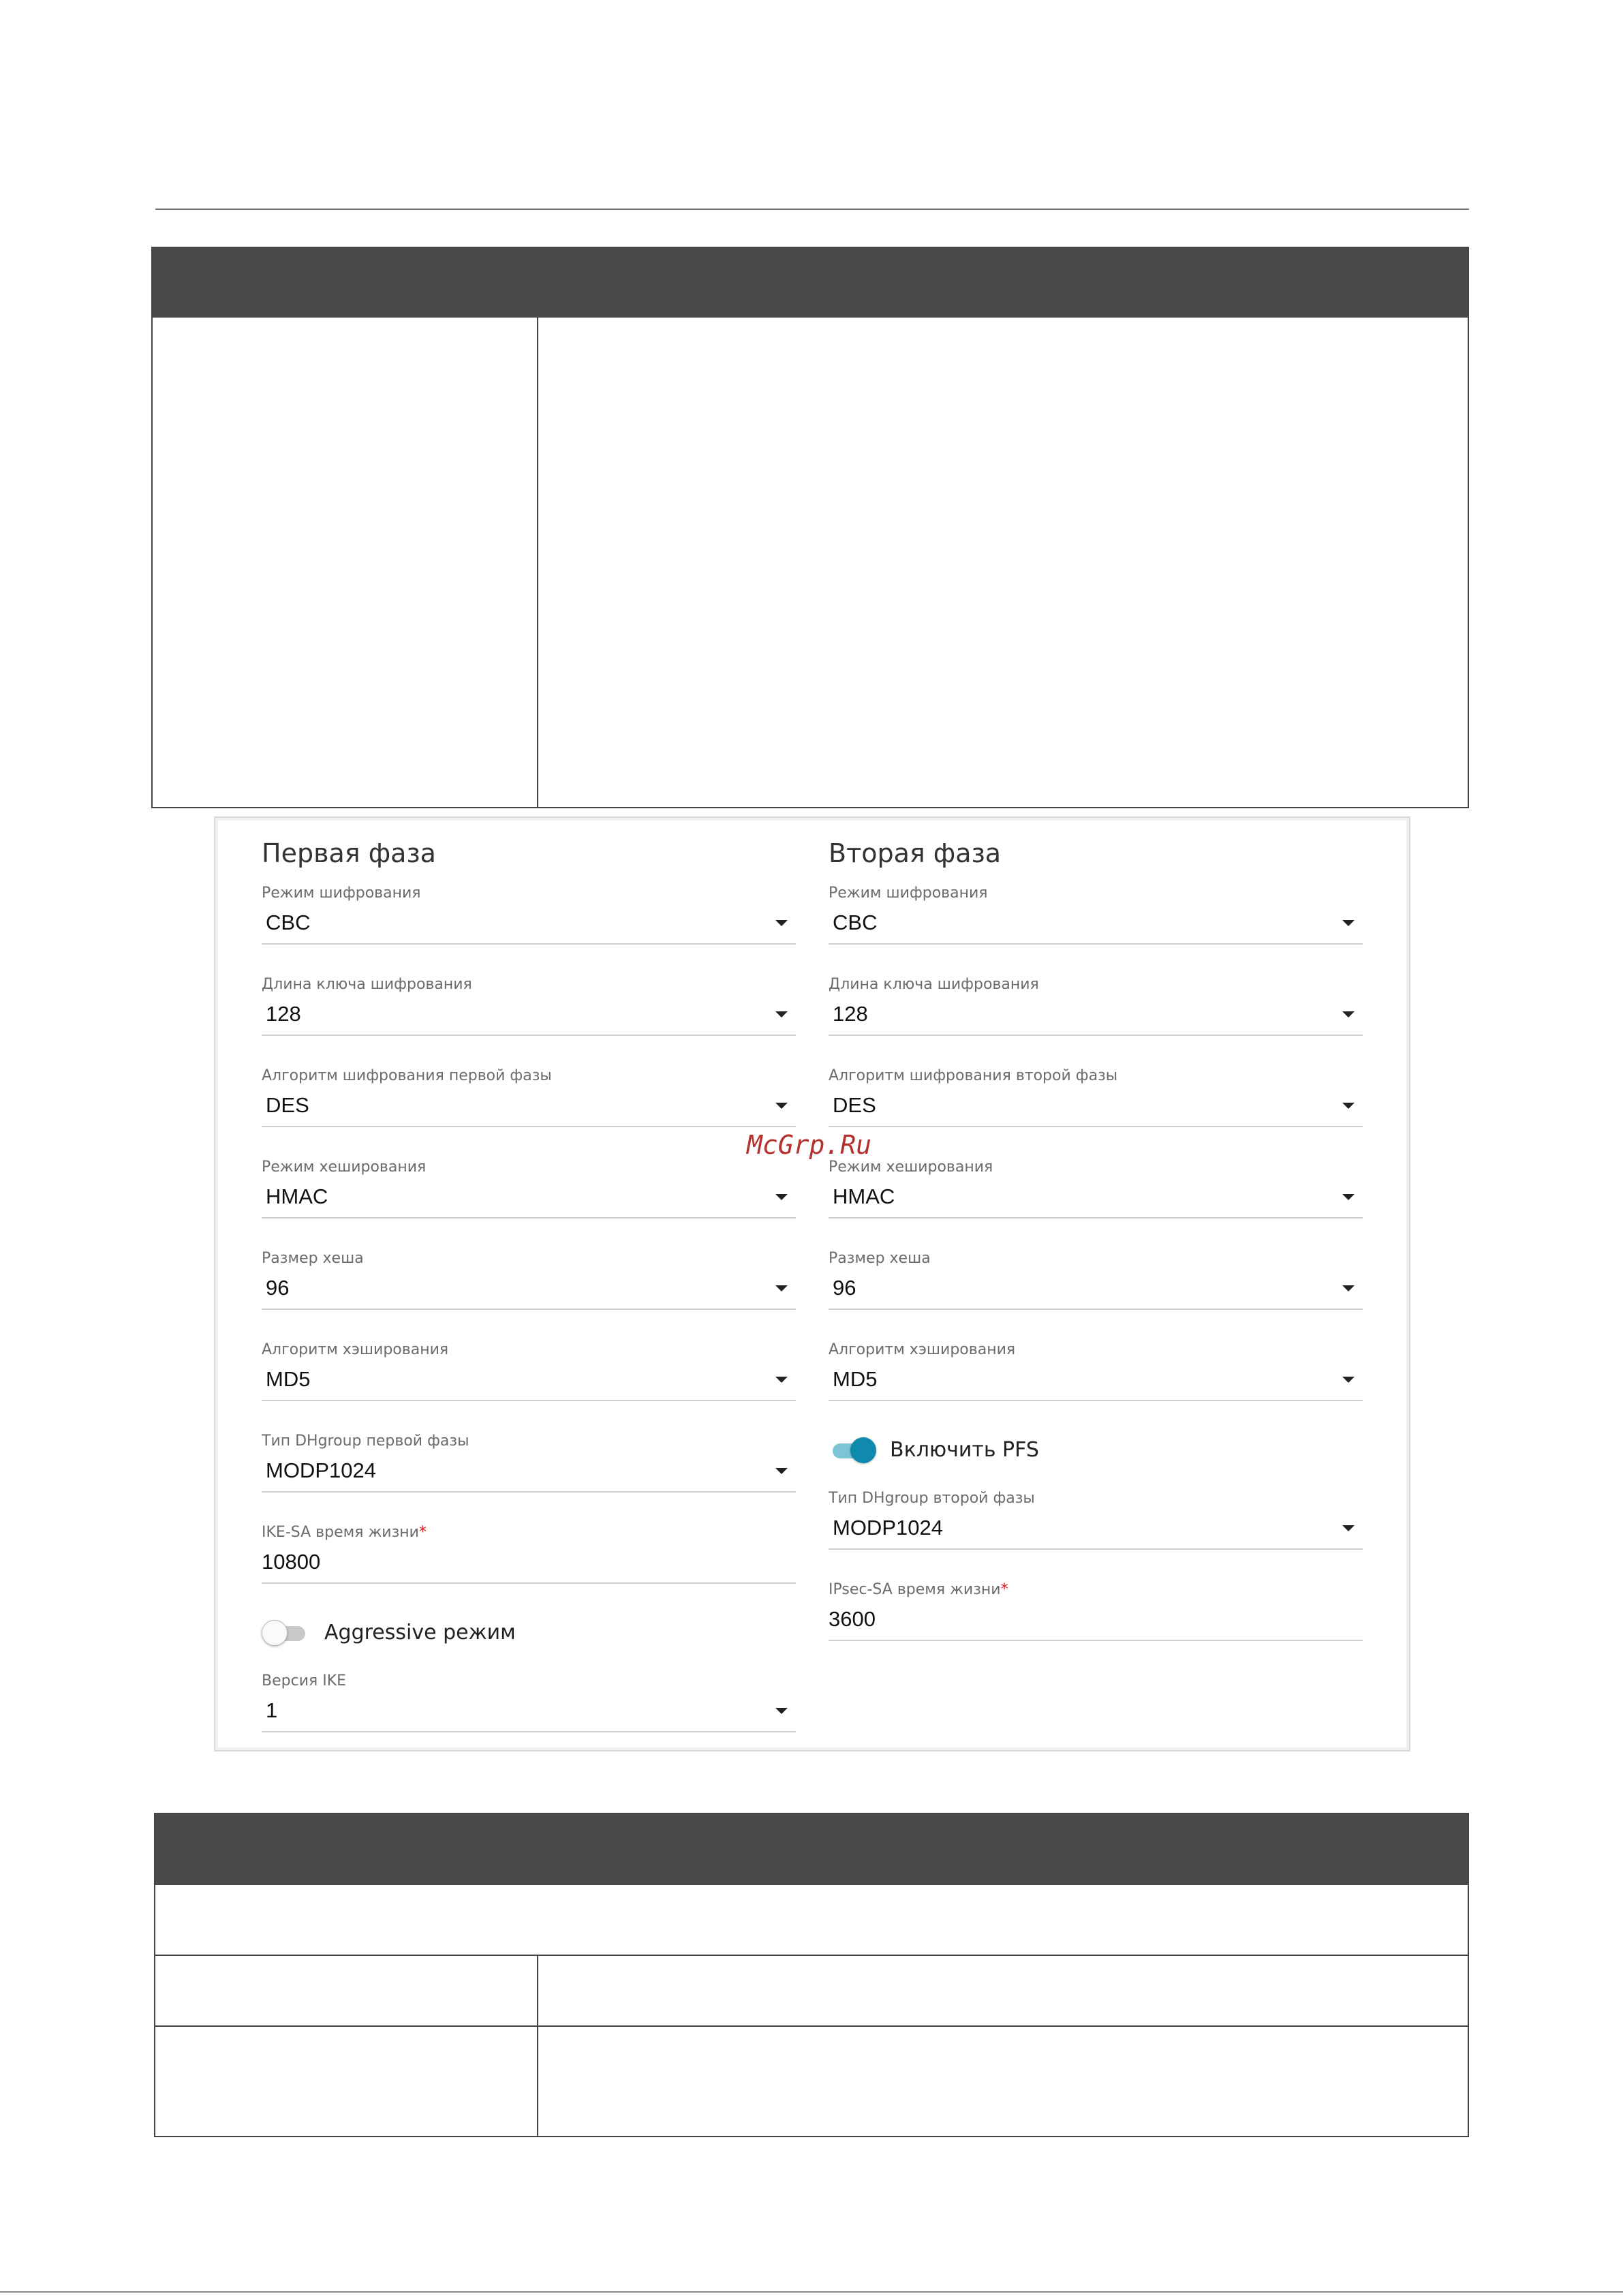 Image resolution: width=1623 pixels, height=2296 pixels. I want to click on page-bottom-rule, so click(811, 2292).